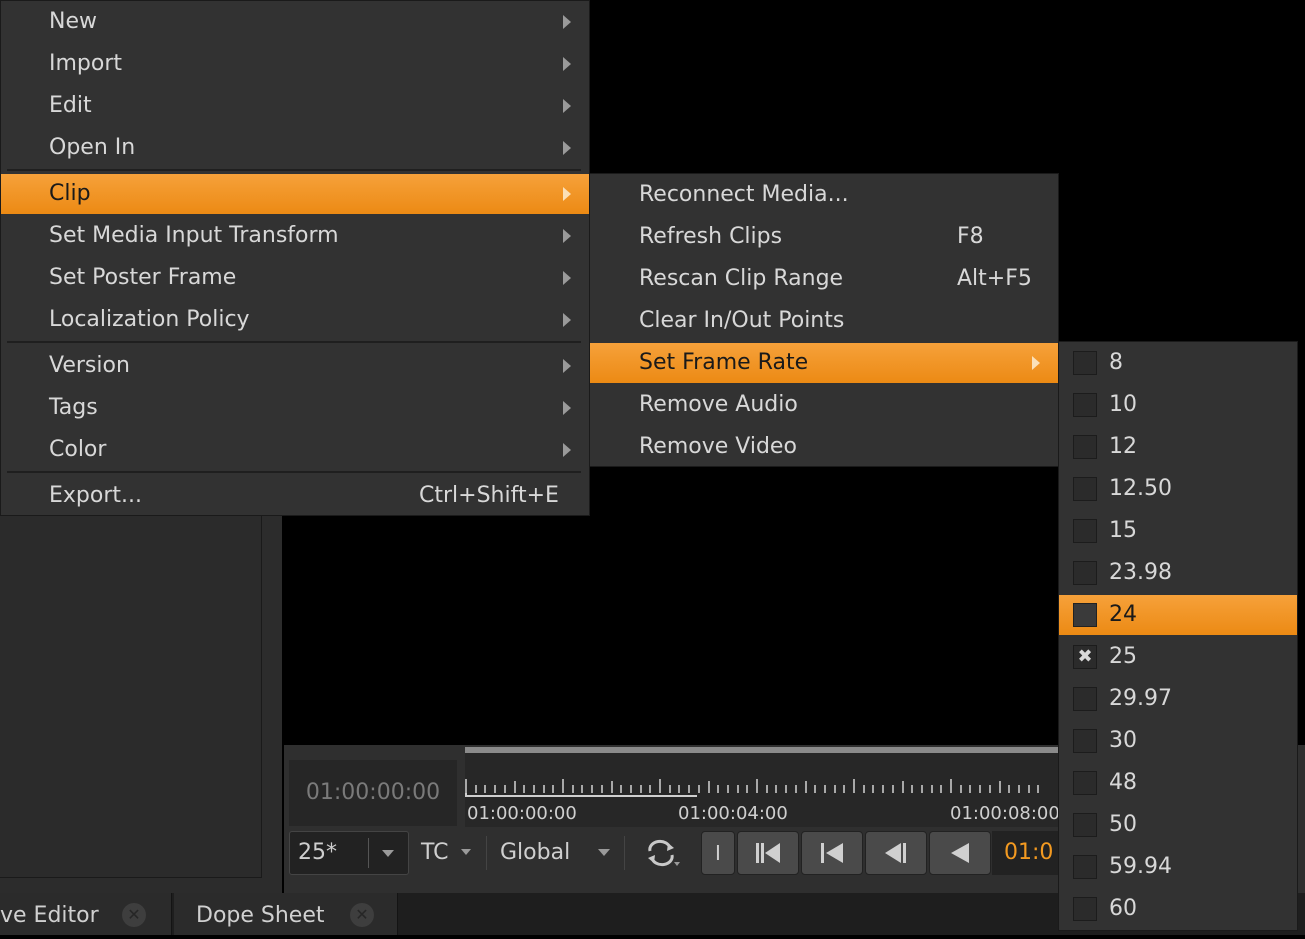  What do you see at coordinates (73, 22) in the screenshot?
I see `menu-item-label: New` at bounding box center [73, 22].